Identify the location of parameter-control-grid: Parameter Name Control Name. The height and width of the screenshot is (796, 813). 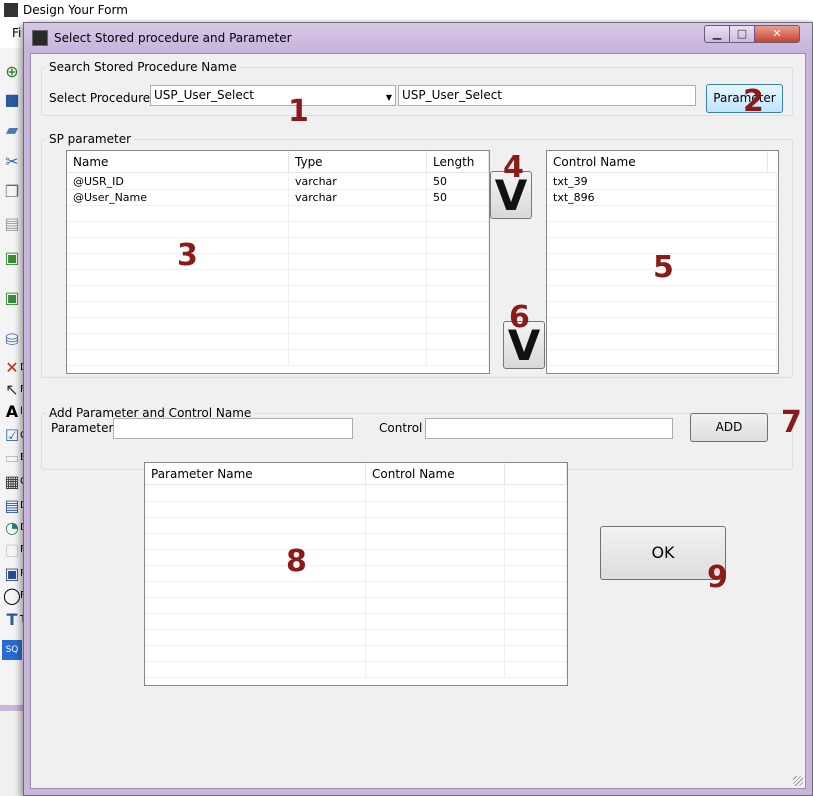
(356, 574).